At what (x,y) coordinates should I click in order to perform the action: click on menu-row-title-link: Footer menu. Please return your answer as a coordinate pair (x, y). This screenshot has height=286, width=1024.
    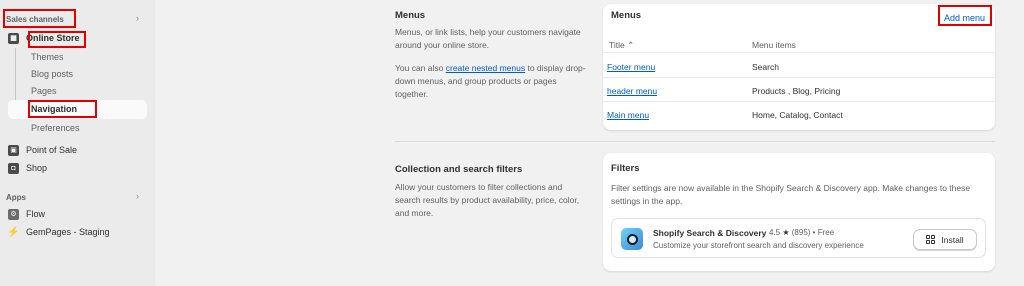
    Looking at the image, I should click on (631, 67).